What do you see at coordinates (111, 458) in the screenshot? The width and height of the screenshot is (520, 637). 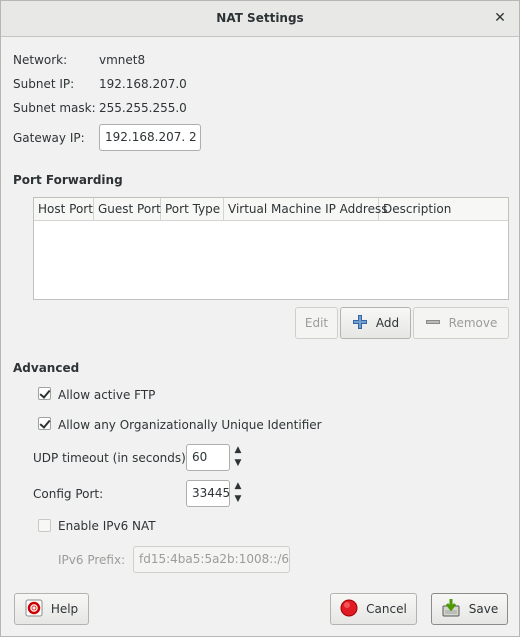 I see `udp-timeout-label: UDP timeout (in seconds):` at bounding box center [111, 458].